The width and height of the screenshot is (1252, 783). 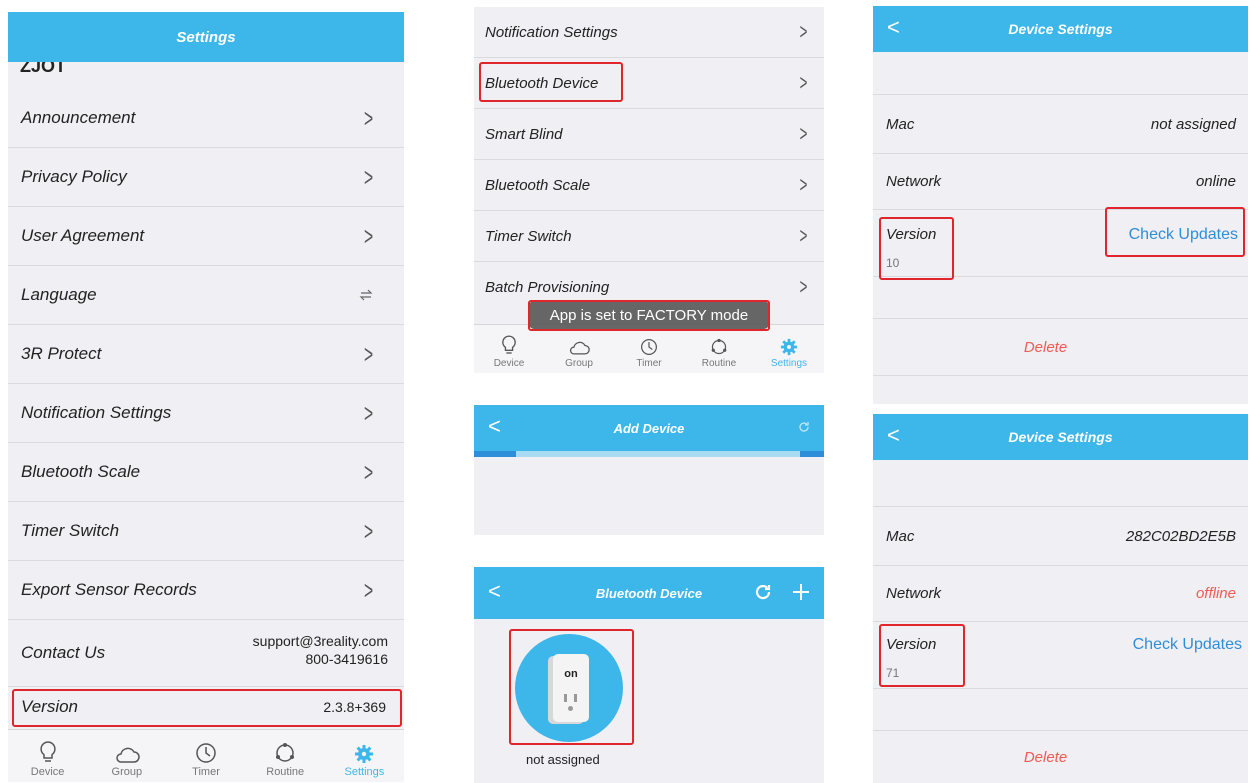 What do you see at coordinates (366, 295) in the screenshot?
I see `swap-arrows-icon` at bounding box center [366, 295].